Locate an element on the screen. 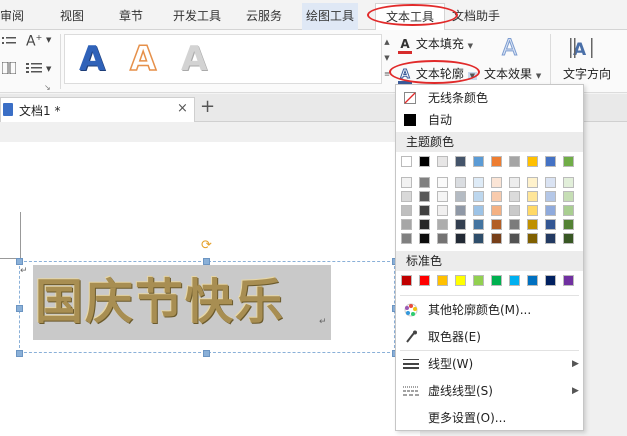 This screenshot has height=436, width=627. tab-review: 审阅 is located at coordinates (12, 16).